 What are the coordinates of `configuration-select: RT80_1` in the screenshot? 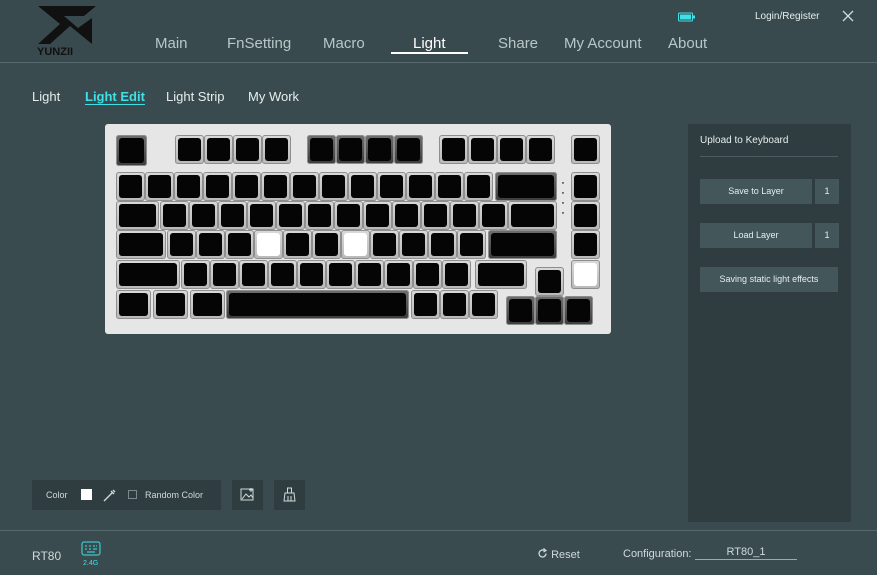 It's located at (746, 553).